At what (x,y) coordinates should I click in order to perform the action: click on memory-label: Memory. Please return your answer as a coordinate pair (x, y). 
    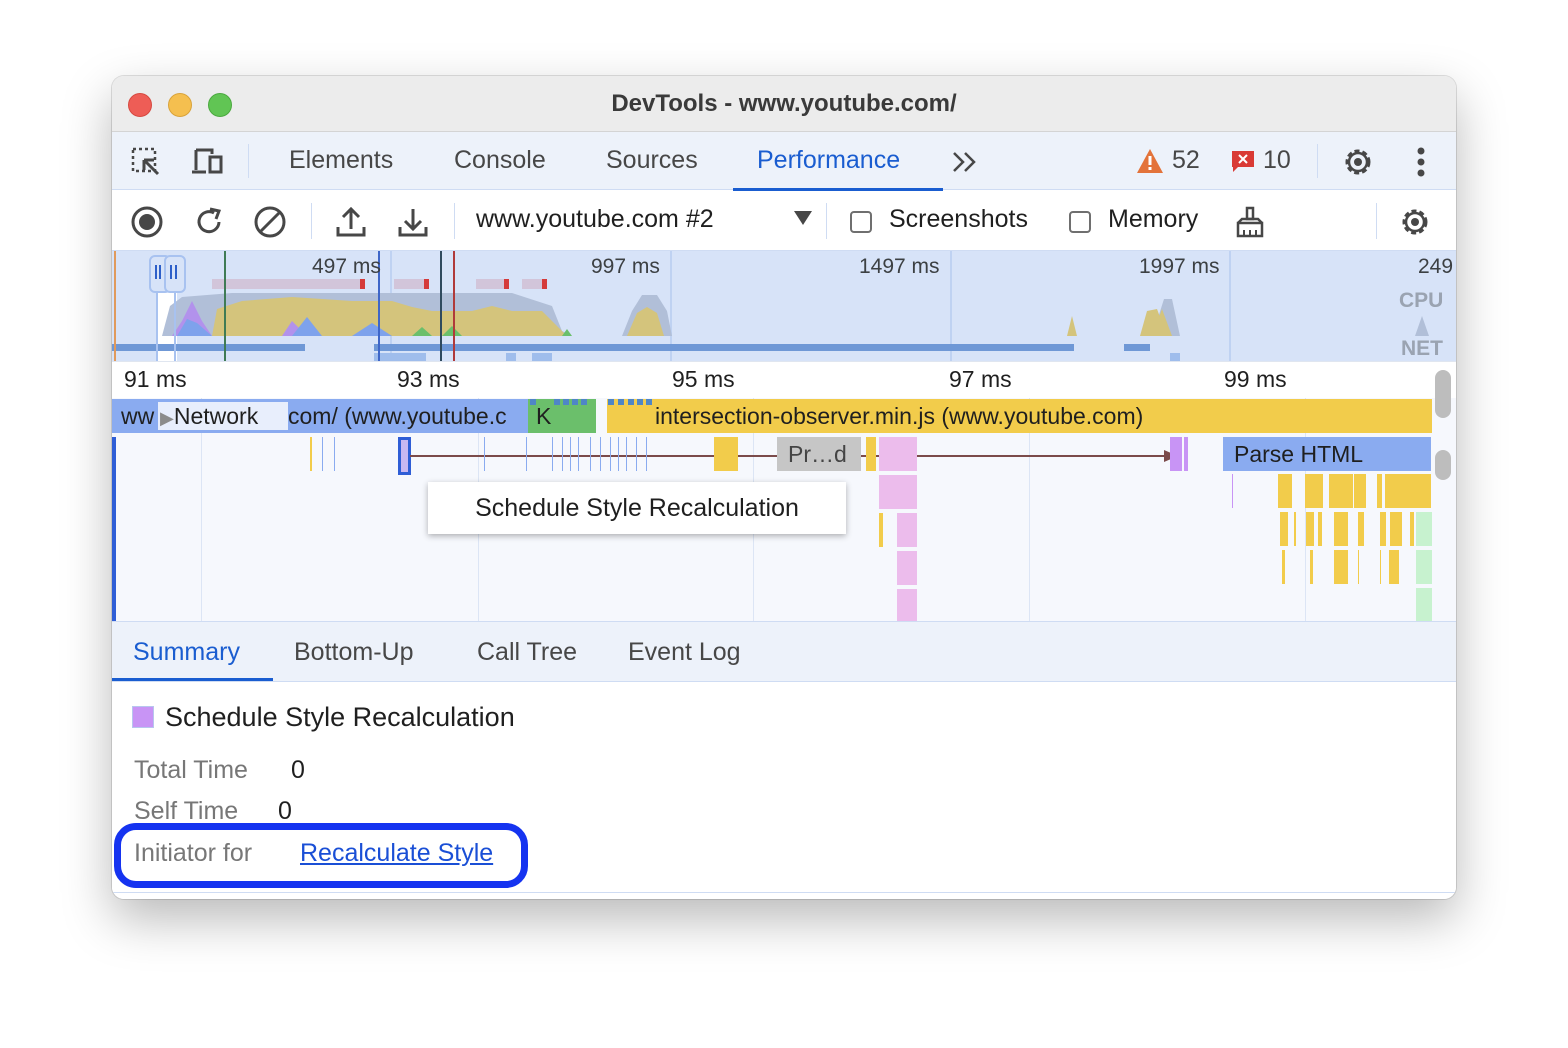
    Looking at the image, I should click on (1153, 219).